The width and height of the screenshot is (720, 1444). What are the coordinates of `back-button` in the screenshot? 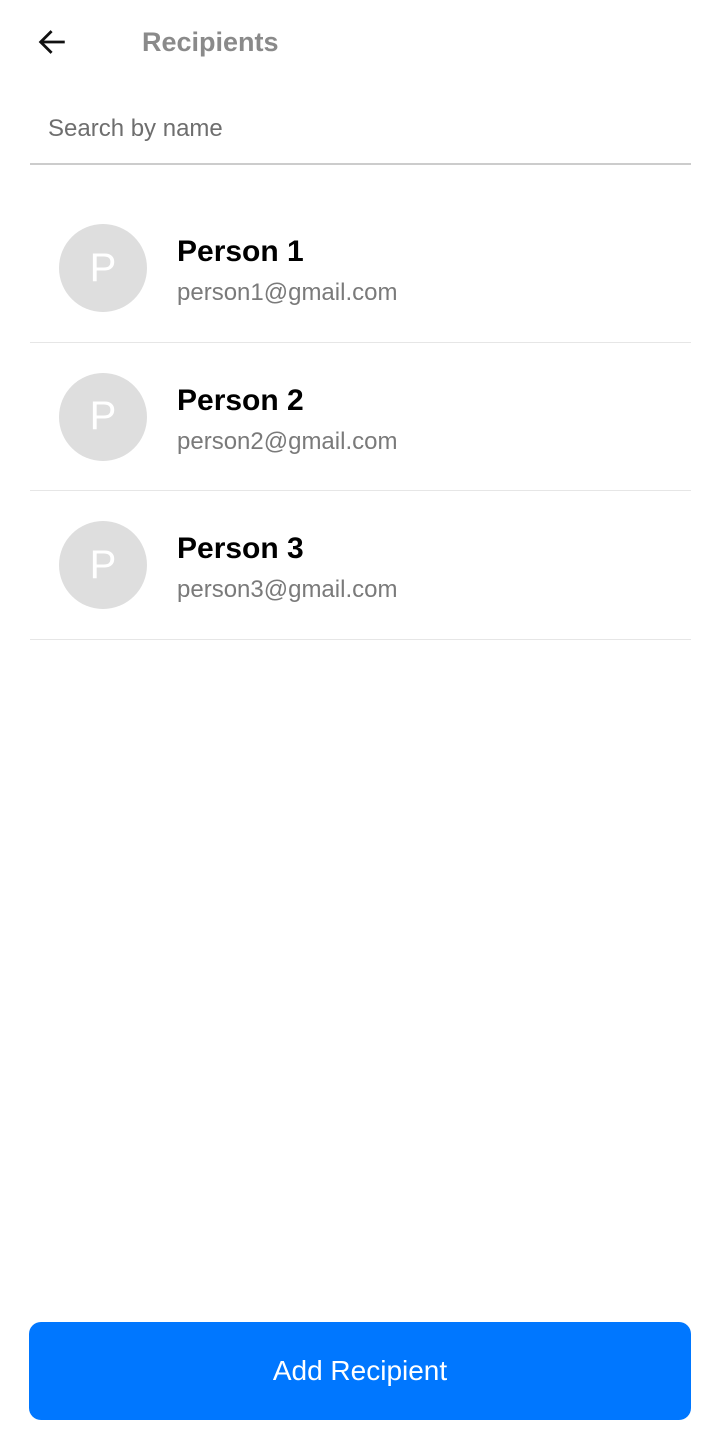 It's located at (52, 42).